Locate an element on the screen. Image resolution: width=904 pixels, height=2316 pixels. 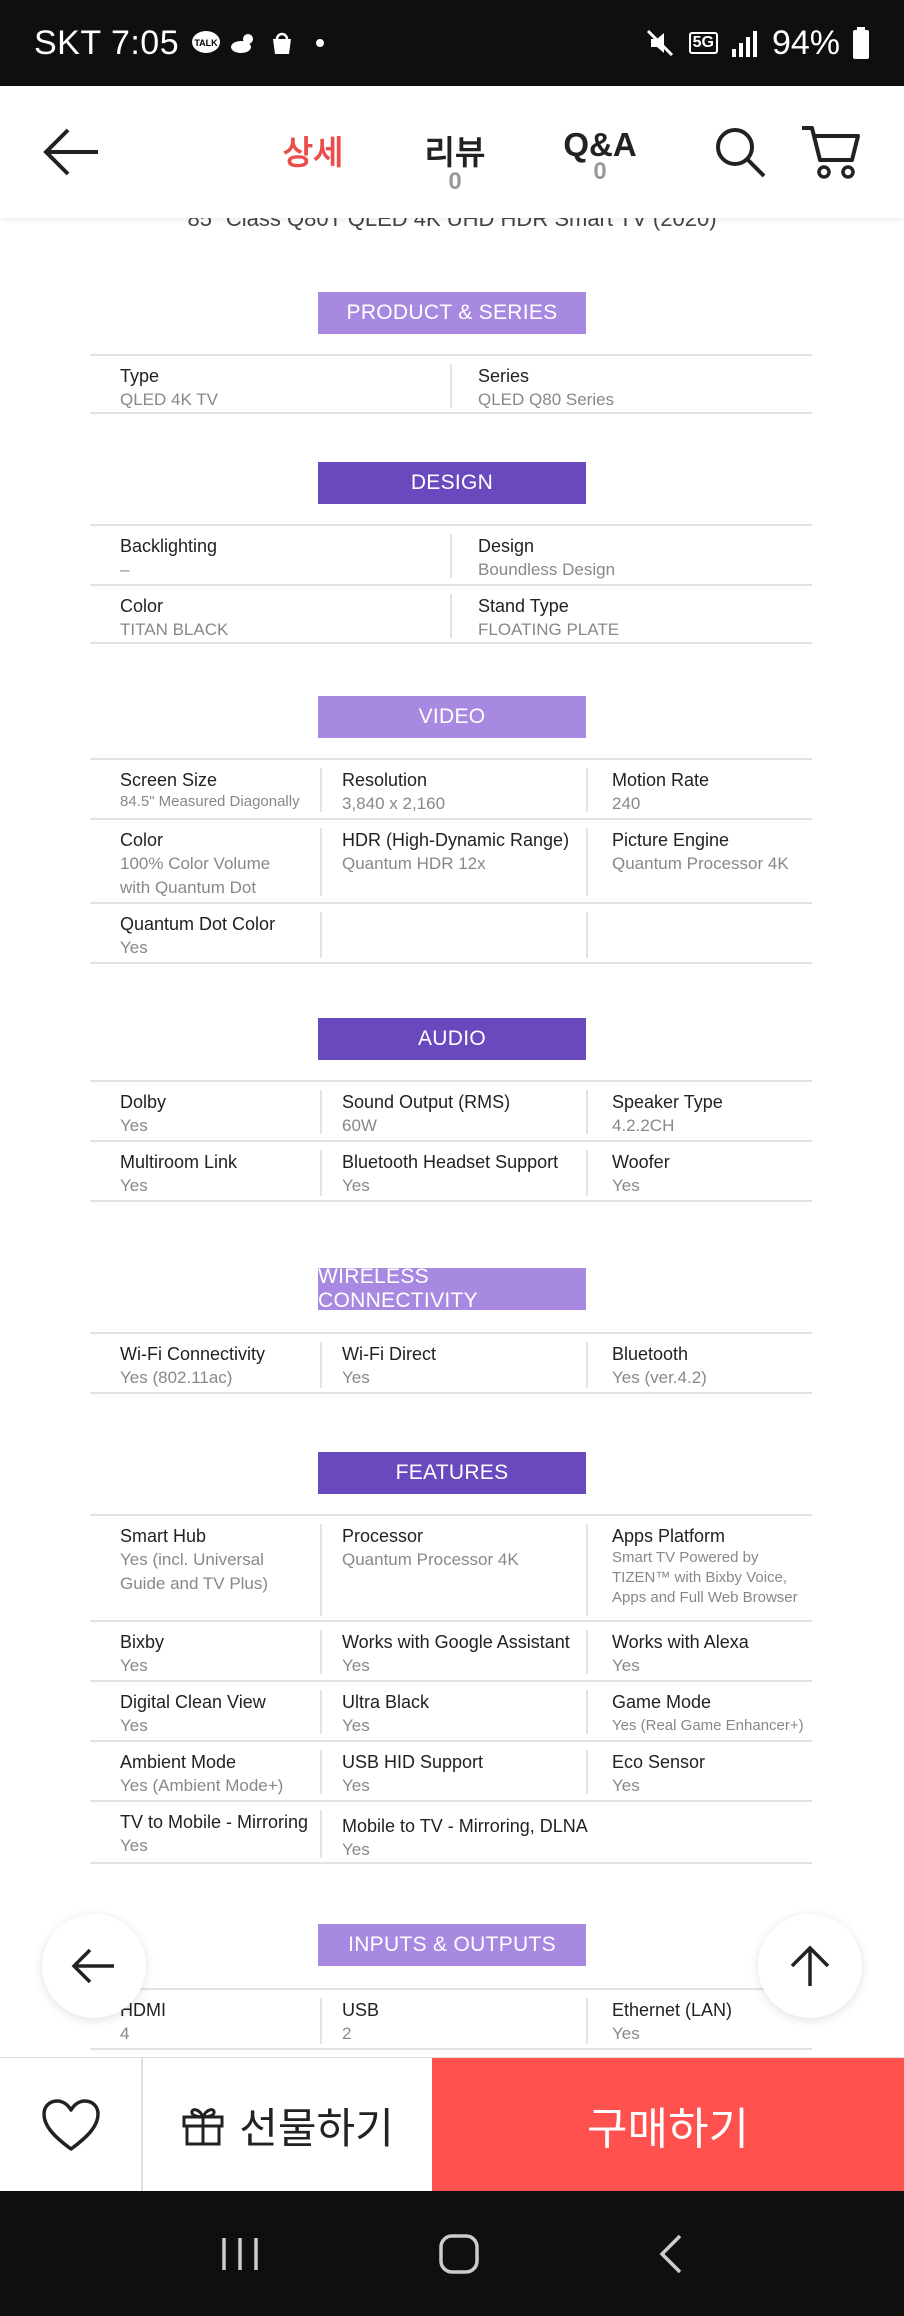
spec-cell: Backlighting – is located at coordinates (169, 557).